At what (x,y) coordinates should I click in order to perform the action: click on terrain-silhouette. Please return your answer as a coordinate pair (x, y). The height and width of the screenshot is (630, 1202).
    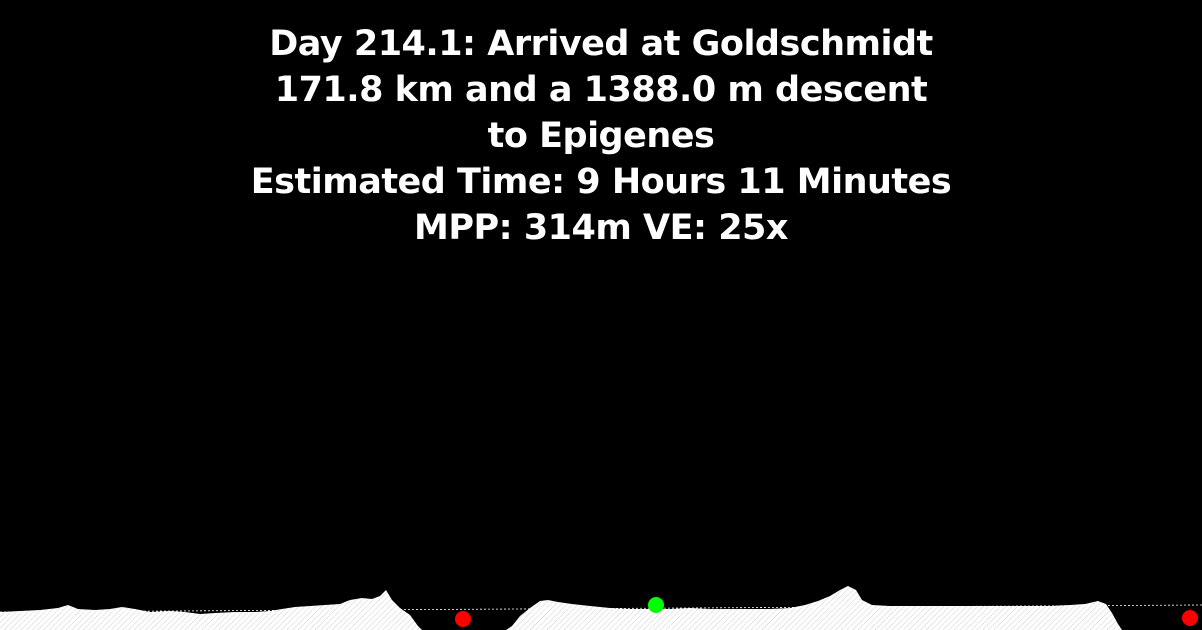
    Looking at the image, I should click on (561, 608).